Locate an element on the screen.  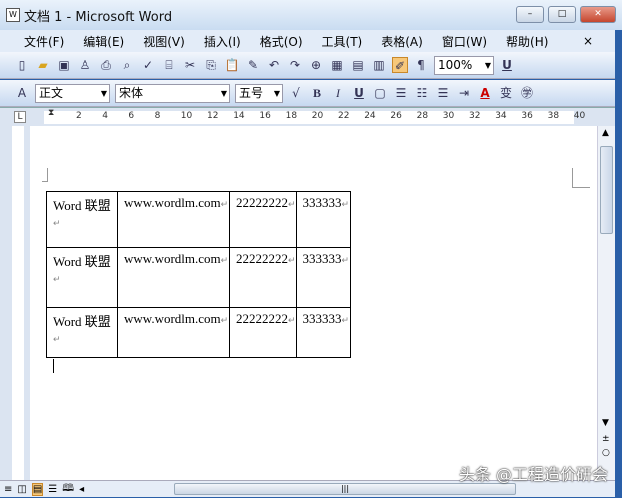
select-browse-object-icon: ○ is located at coordinates (606, 453).